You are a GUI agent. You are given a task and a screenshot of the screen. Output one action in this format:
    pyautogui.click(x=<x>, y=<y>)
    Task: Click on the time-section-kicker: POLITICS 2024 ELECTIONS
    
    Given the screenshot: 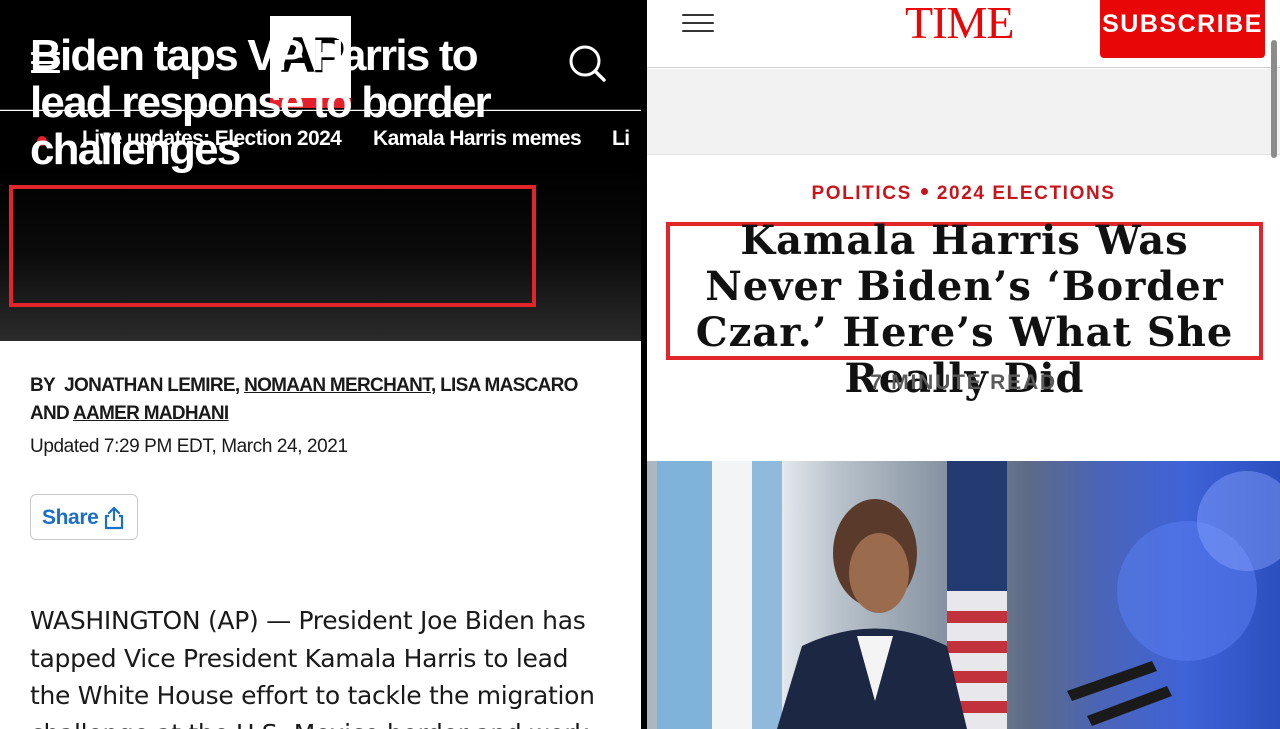 What is the action you would take?
    pyautogui.click(x=963, y=194)
    